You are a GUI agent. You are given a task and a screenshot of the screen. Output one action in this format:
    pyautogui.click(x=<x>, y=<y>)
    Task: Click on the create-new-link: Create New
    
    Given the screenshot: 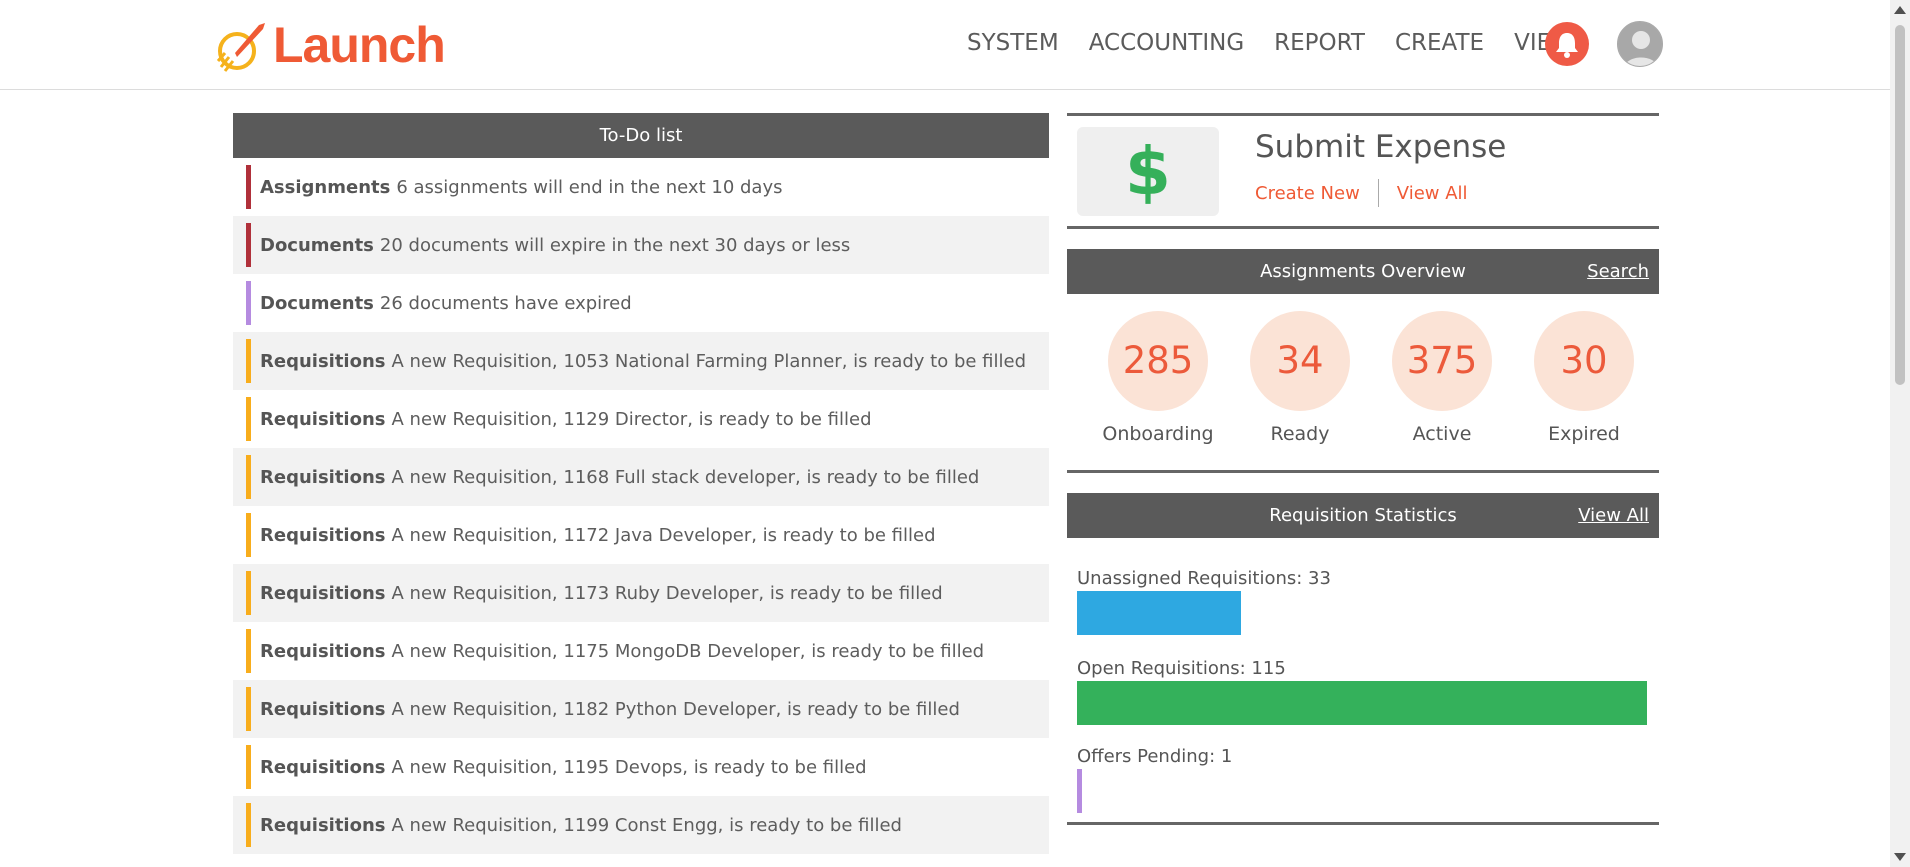 What is the action you would take?
    pyautogui.click(x=1307, y=193)
    